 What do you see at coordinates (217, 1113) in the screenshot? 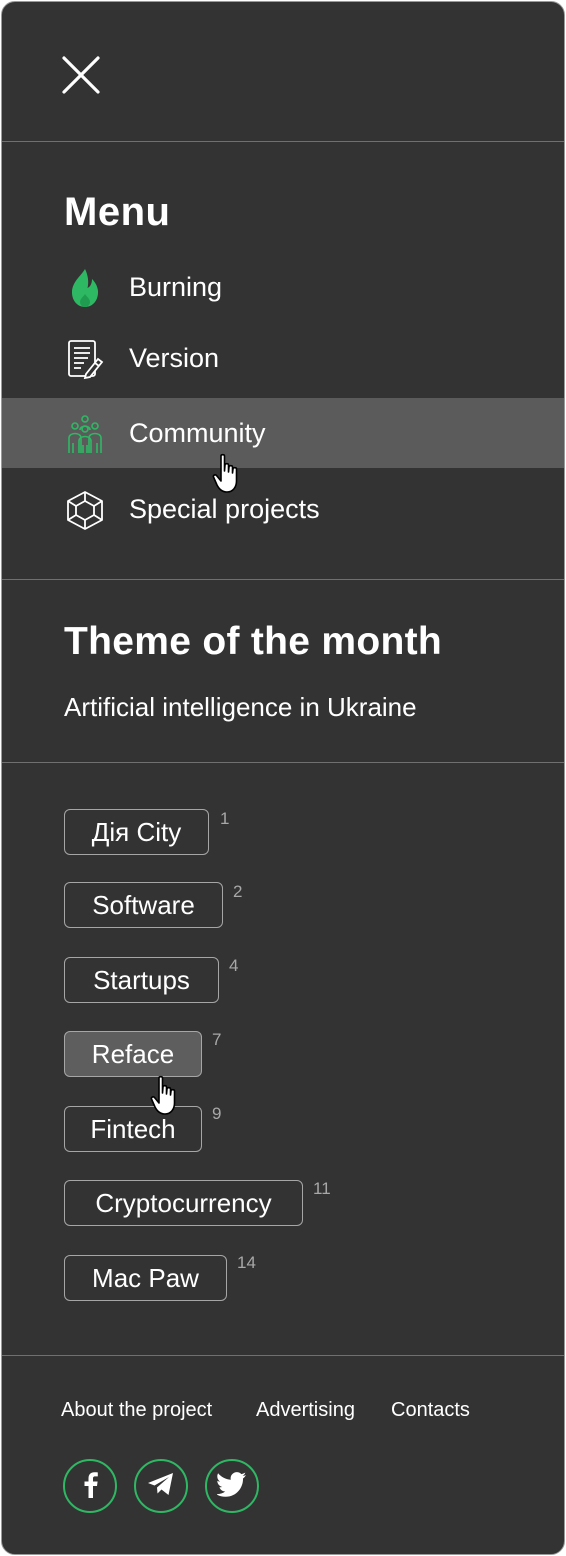
I see `tag-count: 9` at bounding box center [217, 1113].